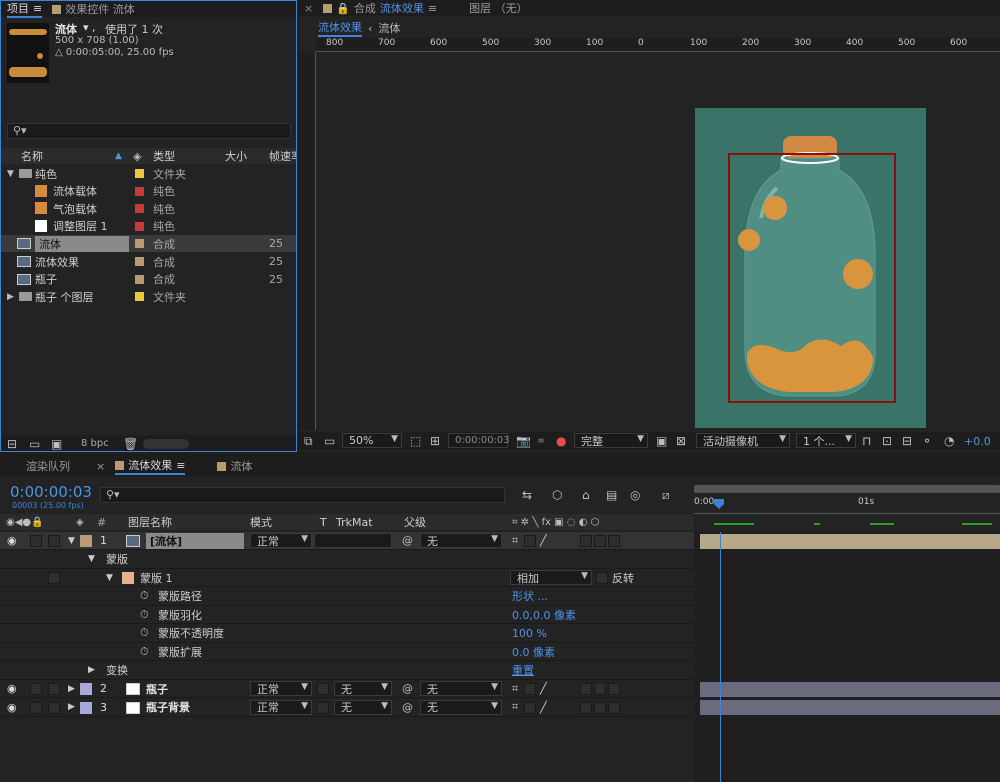 This screenshot has width=1000, height=782. What do you see at coordinates (195, 540) in the screenshot?
I see `layer-name: [流体]` at bounding box center [195, 540].